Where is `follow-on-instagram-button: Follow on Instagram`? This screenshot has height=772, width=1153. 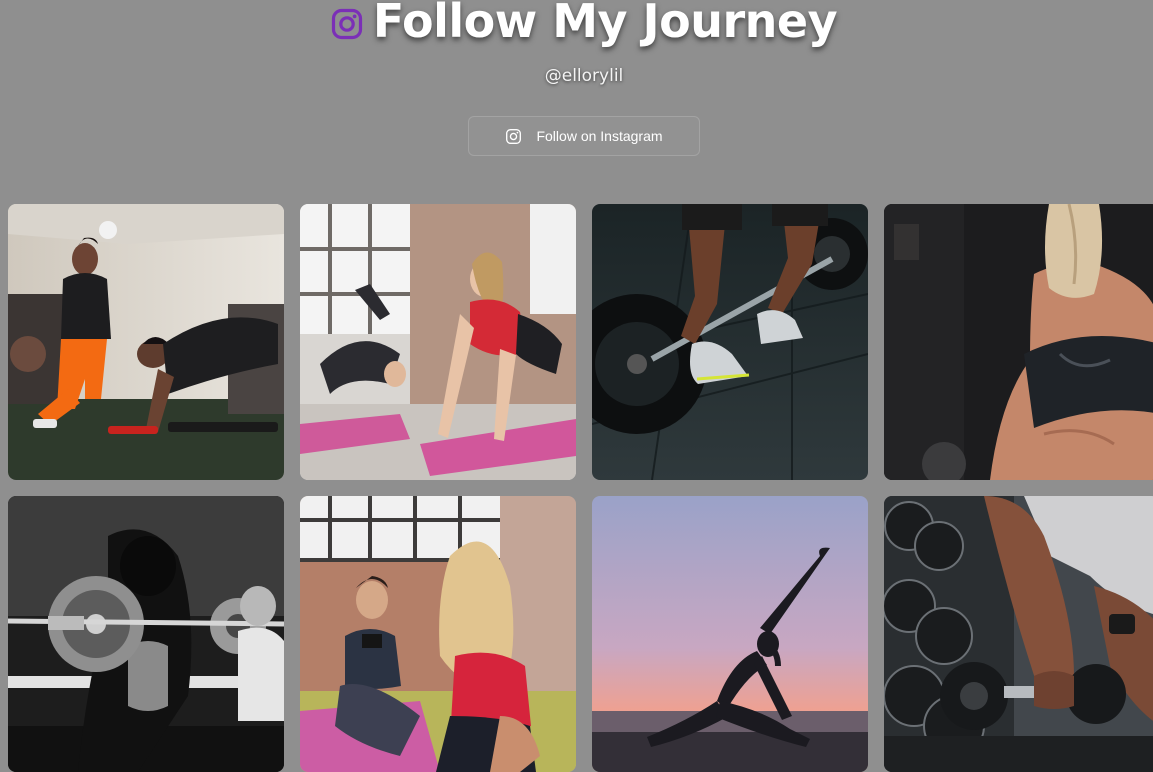 follow-on-instagram-button: Follow on Instagram is located at coordinates (584, 136).